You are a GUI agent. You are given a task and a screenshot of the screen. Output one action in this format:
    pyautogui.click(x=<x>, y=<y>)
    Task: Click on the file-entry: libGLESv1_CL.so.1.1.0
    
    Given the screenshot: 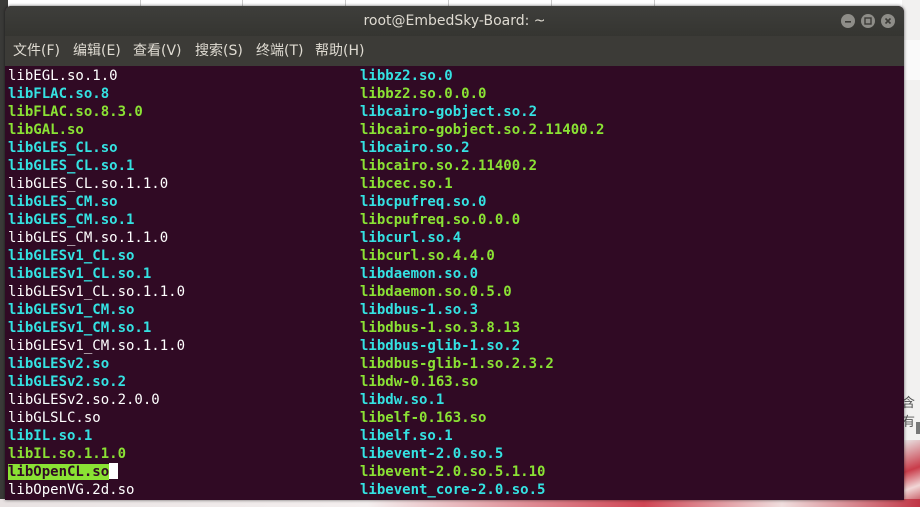 What is the action you would take?
    pyautogui.click(x=96, y=292)
    